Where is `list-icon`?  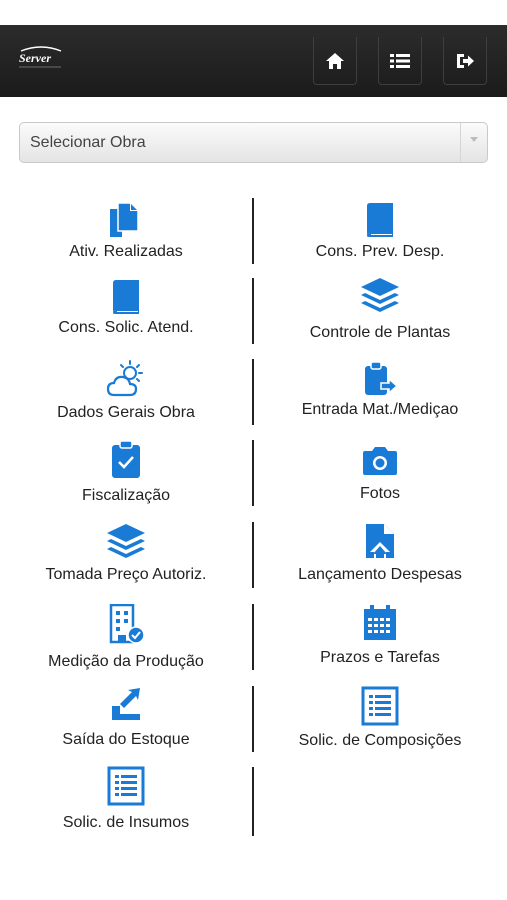 list-icon is located at coordinates (400, 60).